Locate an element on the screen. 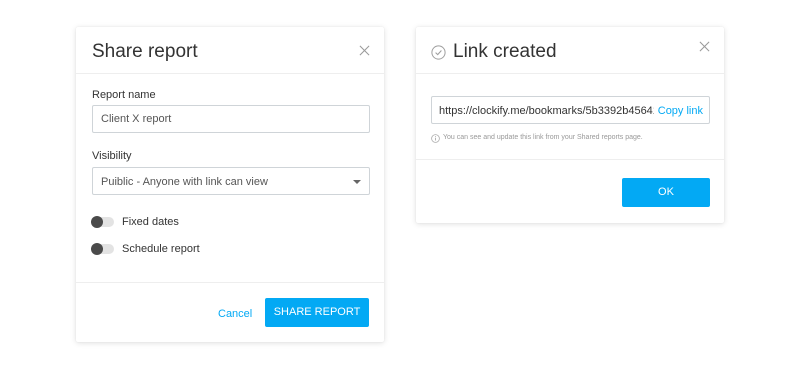 This screenshot has width=800, height=370. fixed-dates-toggle is located at coordinates (102, 222).